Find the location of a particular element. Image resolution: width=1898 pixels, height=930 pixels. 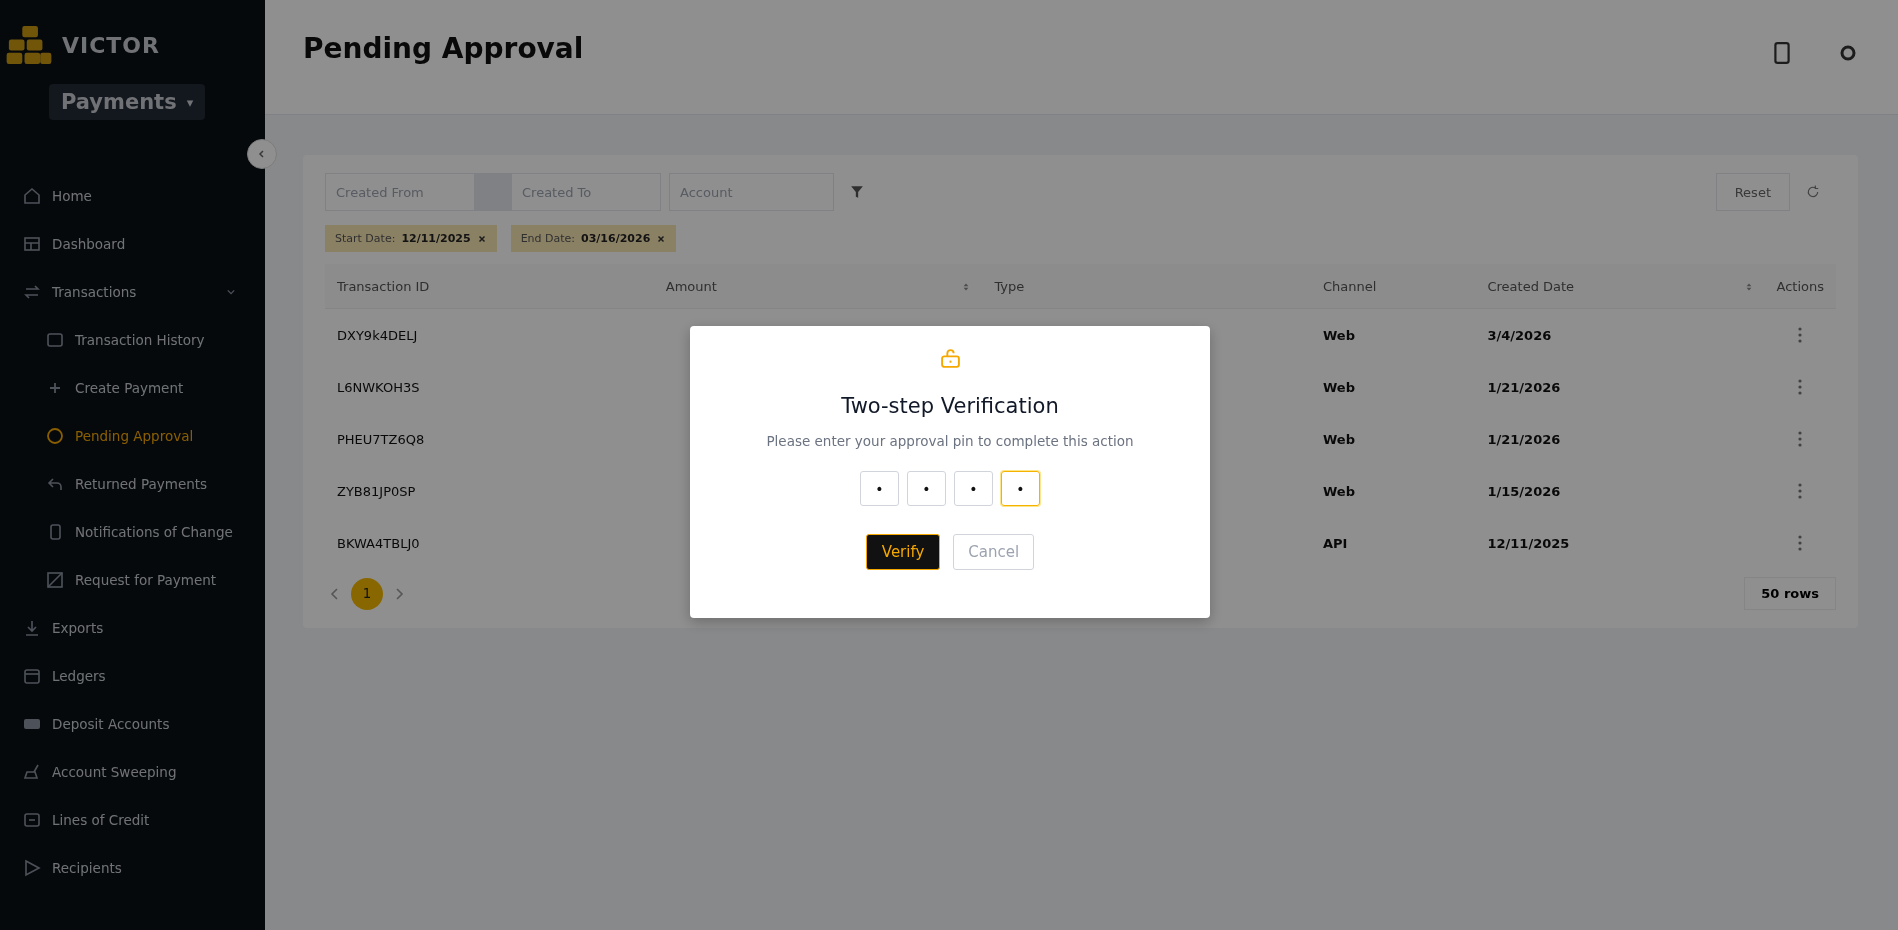

table-cell: 3/4/2026 is located at coordinates (1519, 335).